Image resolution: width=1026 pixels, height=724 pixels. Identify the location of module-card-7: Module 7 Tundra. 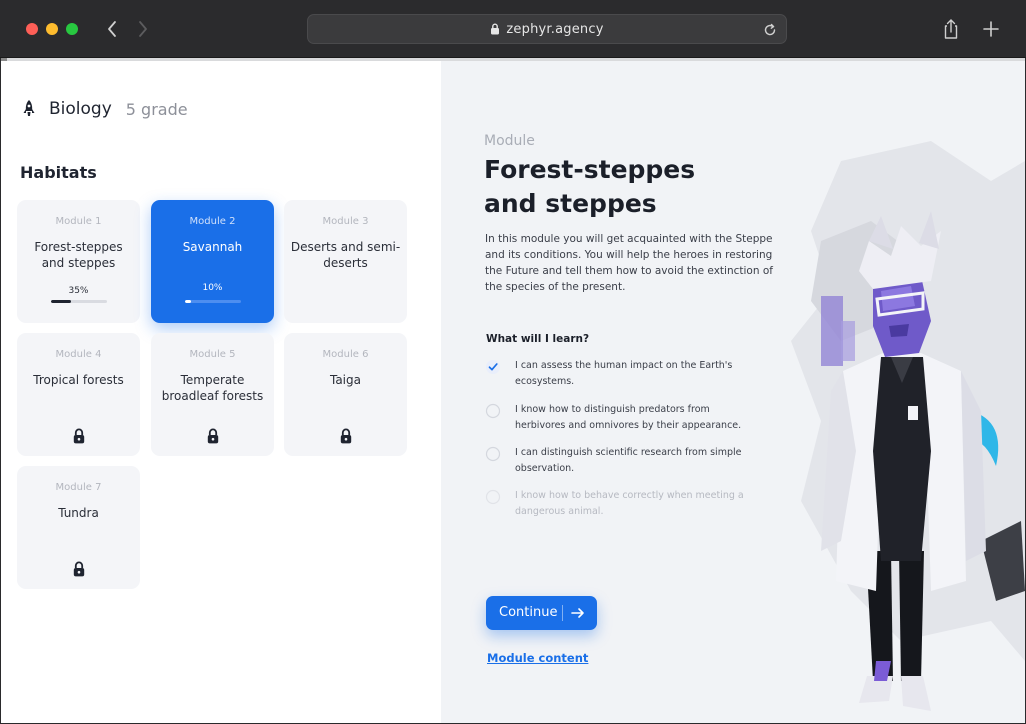
(78, 527).